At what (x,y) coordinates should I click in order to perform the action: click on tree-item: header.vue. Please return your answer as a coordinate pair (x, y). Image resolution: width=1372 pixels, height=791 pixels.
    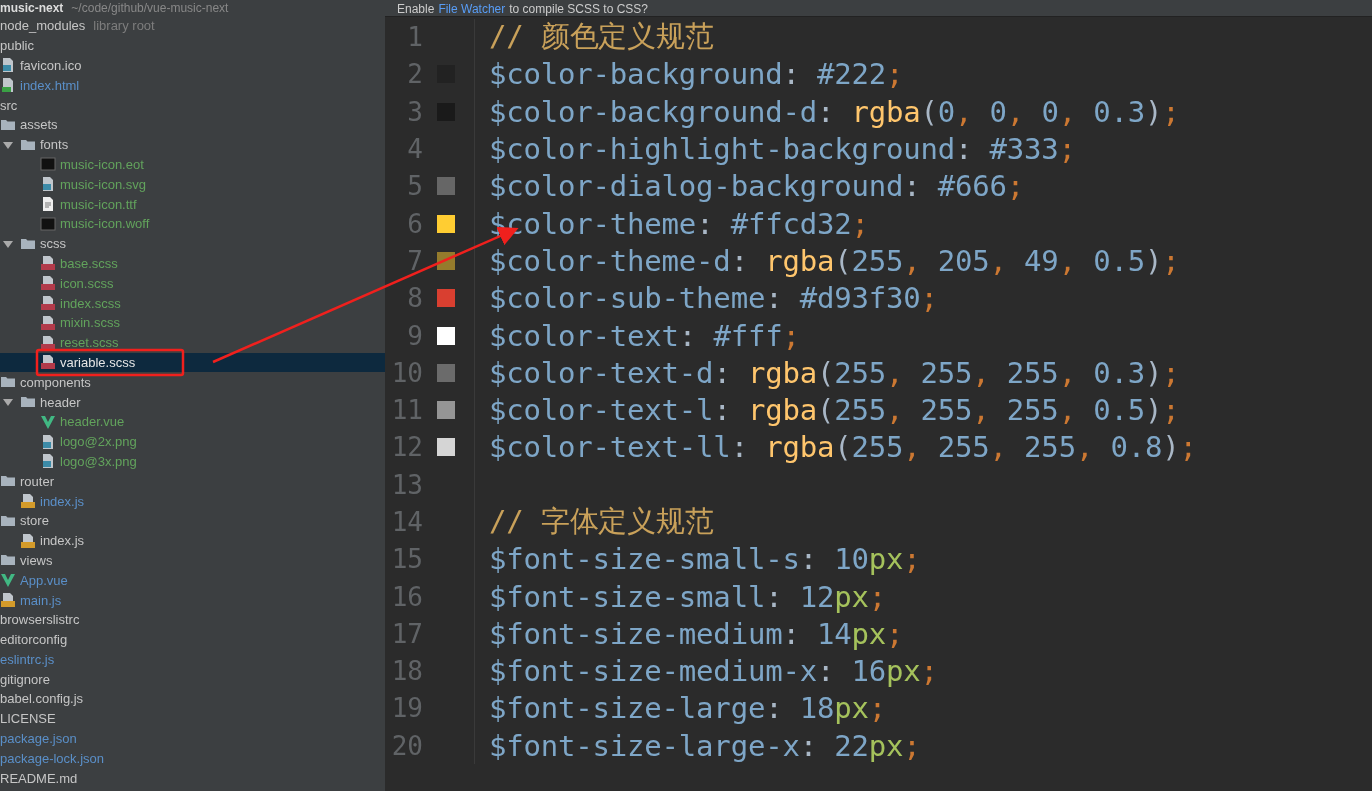
    Looking at the image, I should click on (192, 421).